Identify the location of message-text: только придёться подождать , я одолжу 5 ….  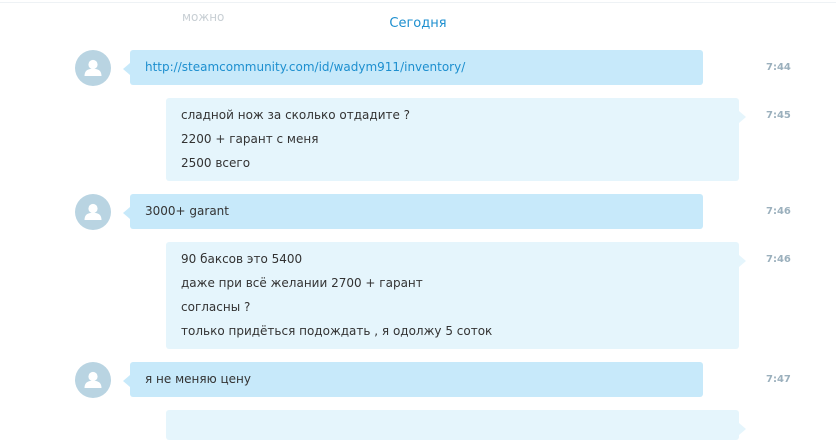
(337, 331).